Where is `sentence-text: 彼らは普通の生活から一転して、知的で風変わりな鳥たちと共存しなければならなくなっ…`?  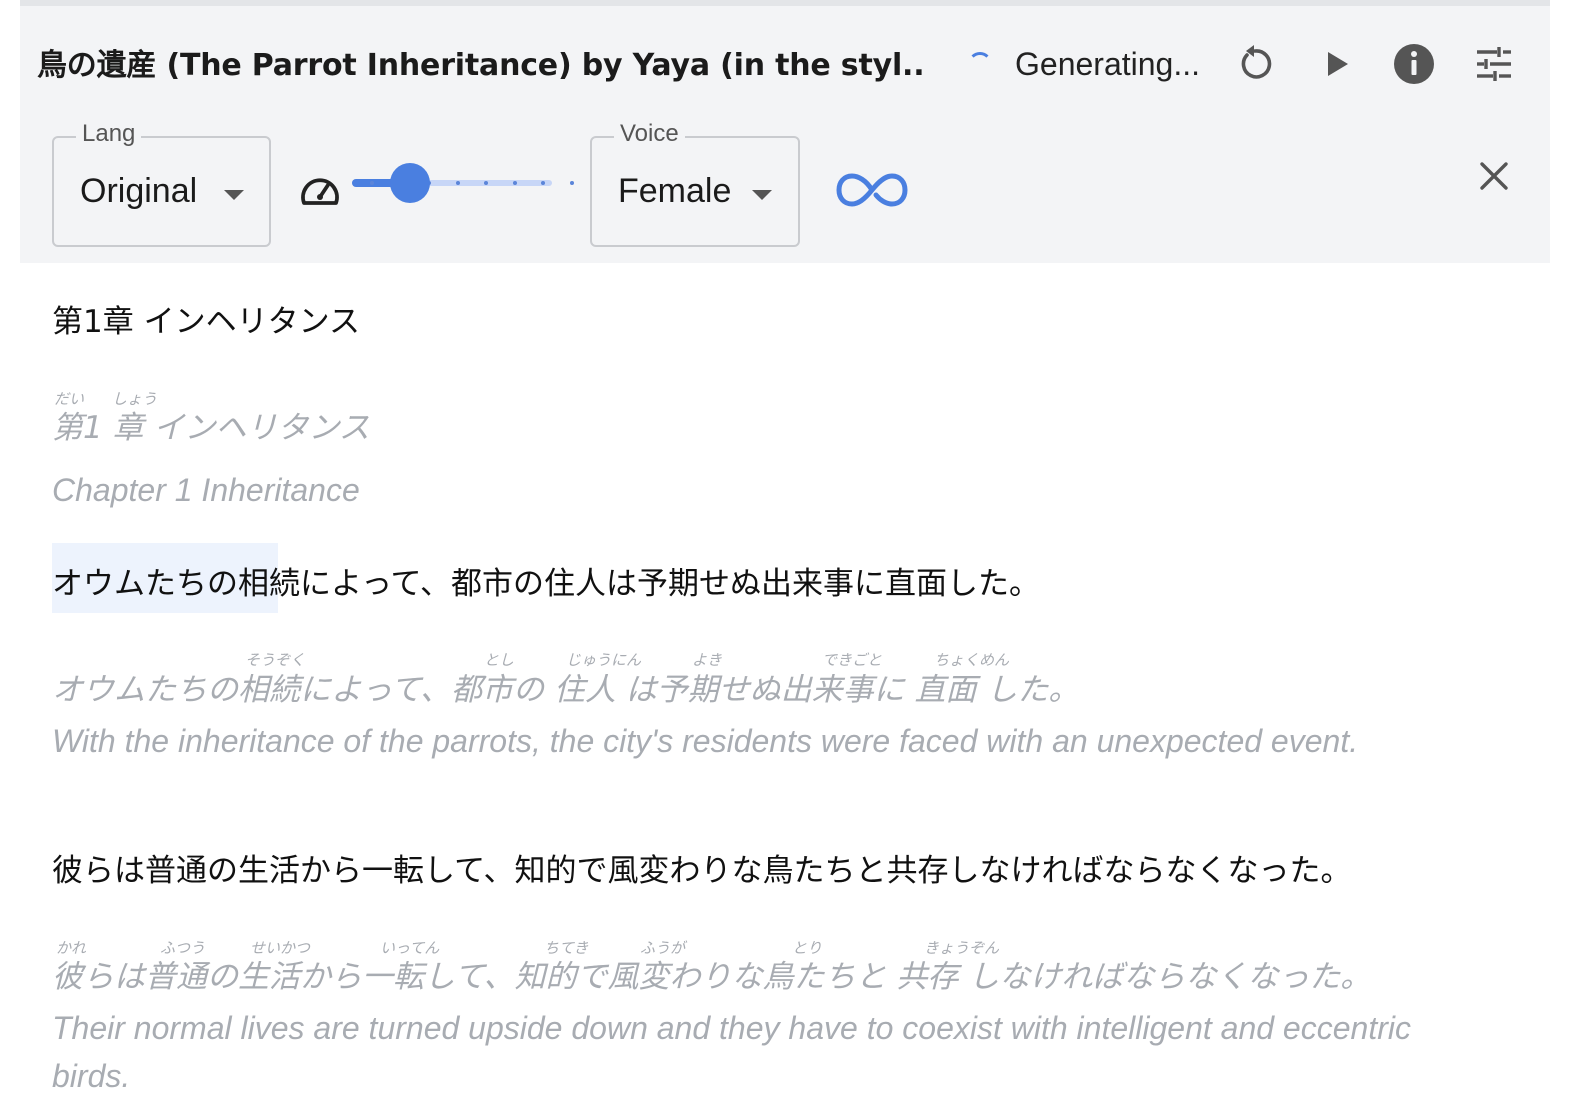
sentence-text: 彼らは普通の生活から一転して、知的で風変わりな鳥たちと共存しなければならなくなっ… is located at coordinates (702, 867).